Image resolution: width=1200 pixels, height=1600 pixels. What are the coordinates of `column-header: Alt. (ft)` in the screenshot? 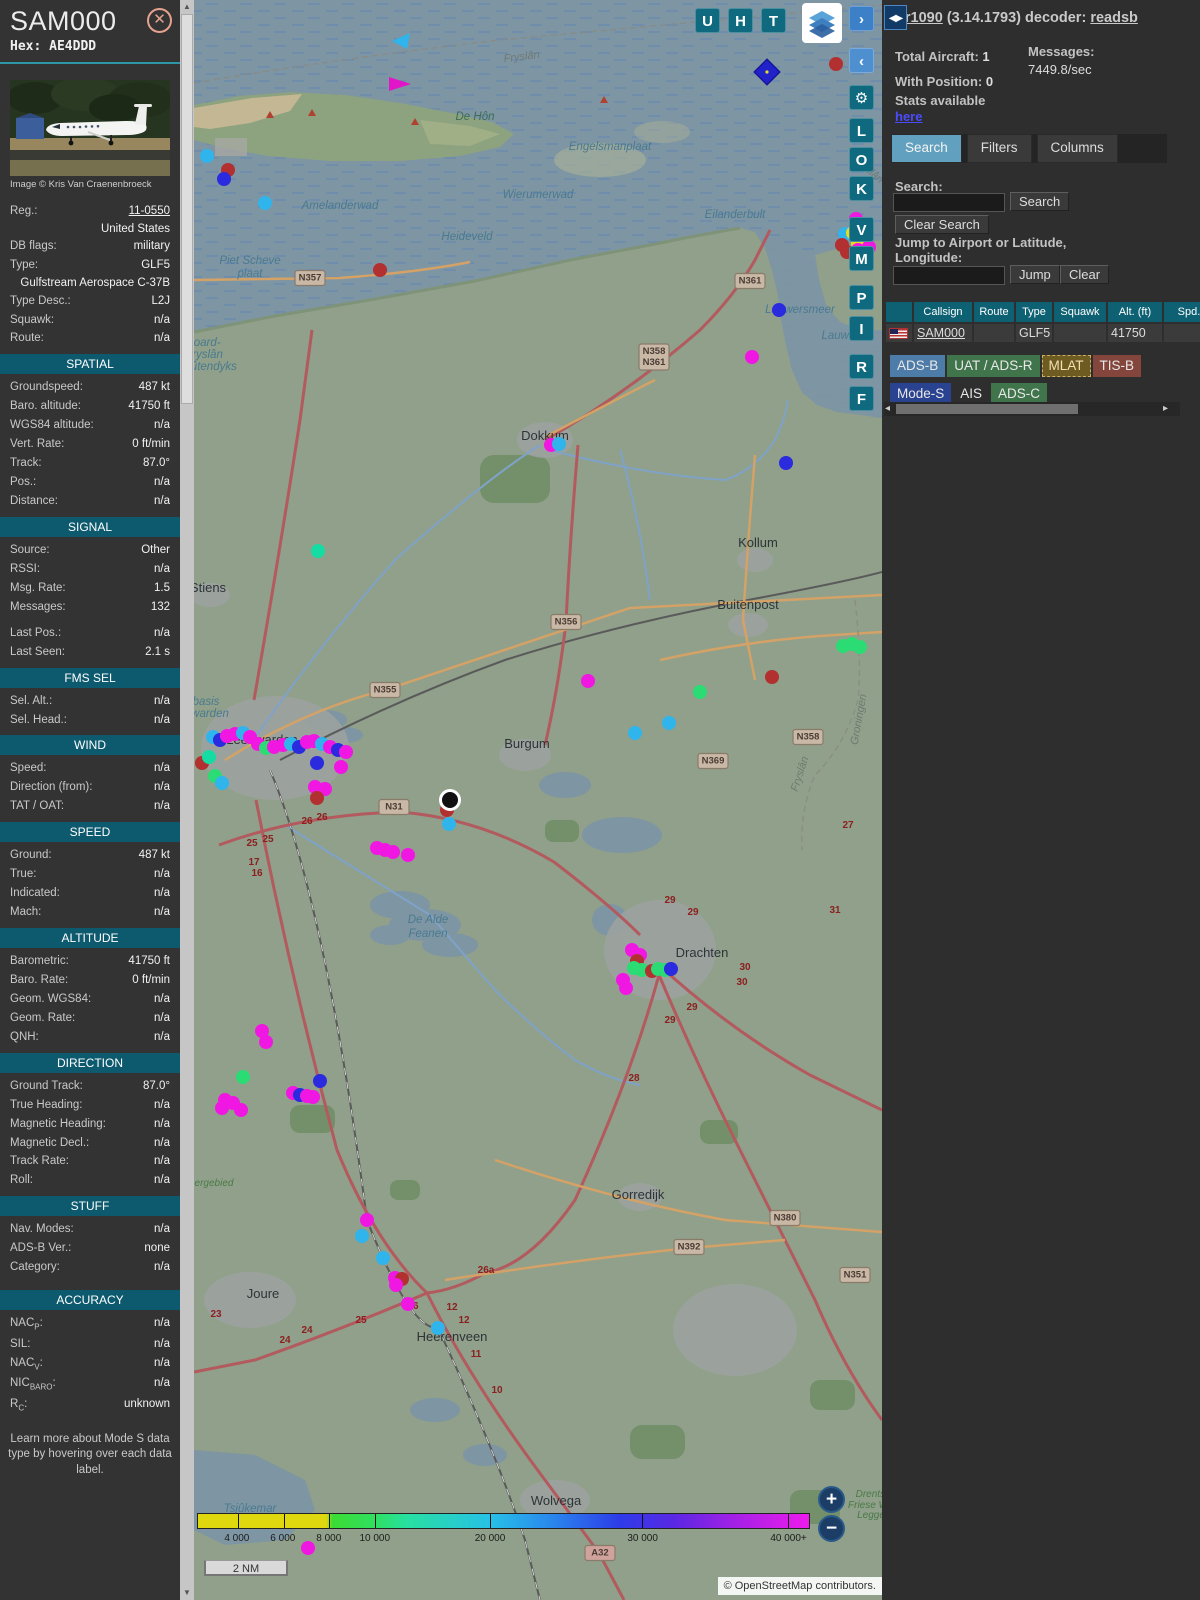 It's located at (1135, 312).